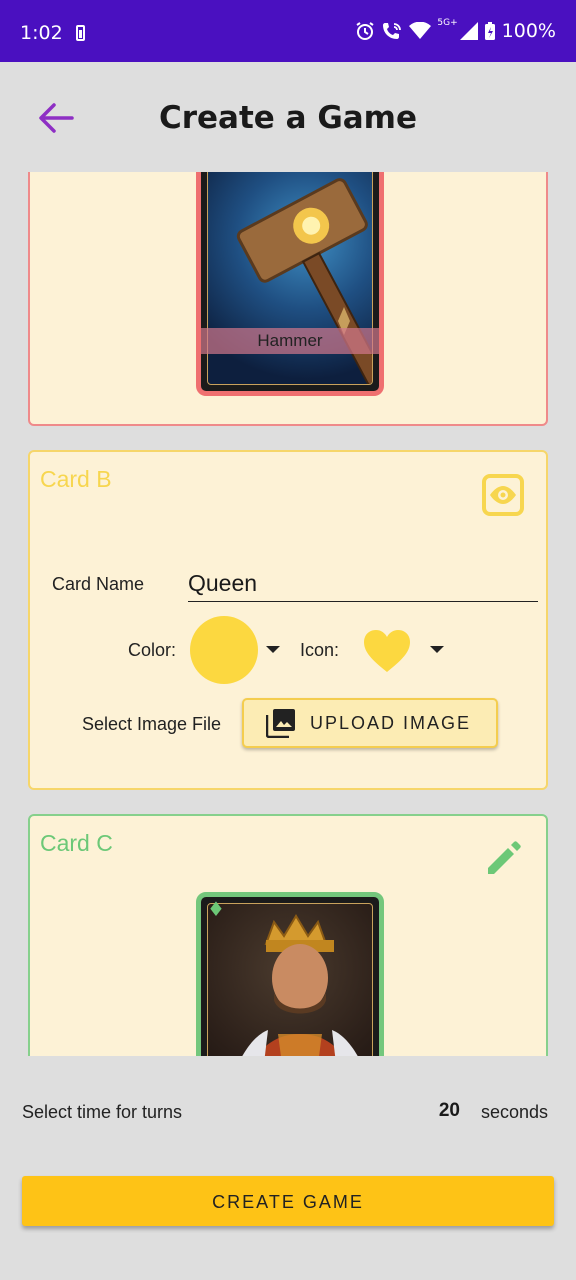  Describe the element at coordinates (437, 649) in the screenshot. I see `icon-dropdown-caret` at that location.